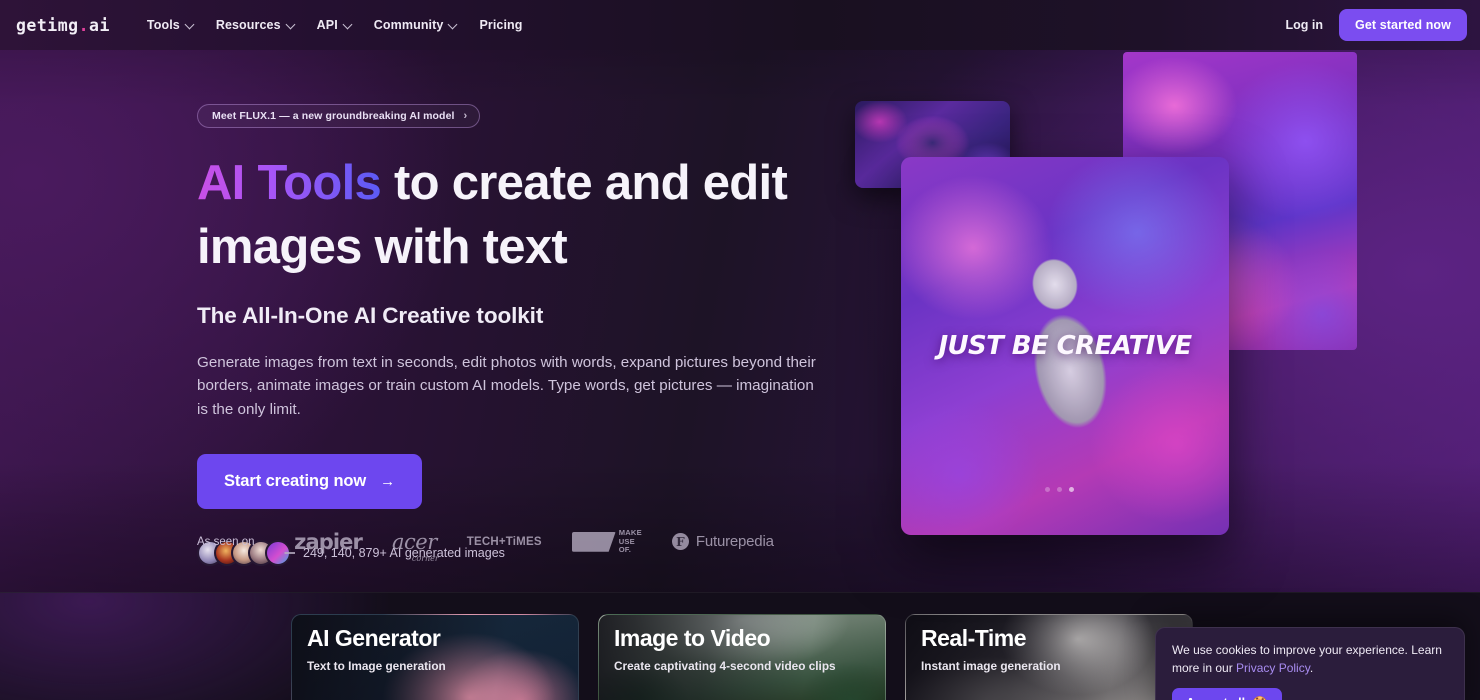  What do you see at coordinates (734, 542) in the screenshot?
I see `futurepedia-text: Futurepedia` at bounding box center [734, 542].